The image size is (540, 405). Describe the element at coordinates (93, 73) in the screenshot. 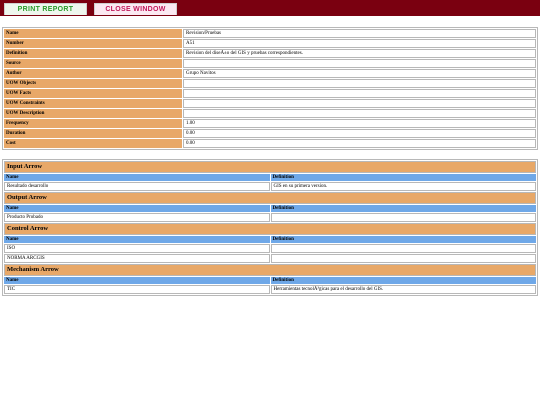

I see `property-key: Author` at that location.